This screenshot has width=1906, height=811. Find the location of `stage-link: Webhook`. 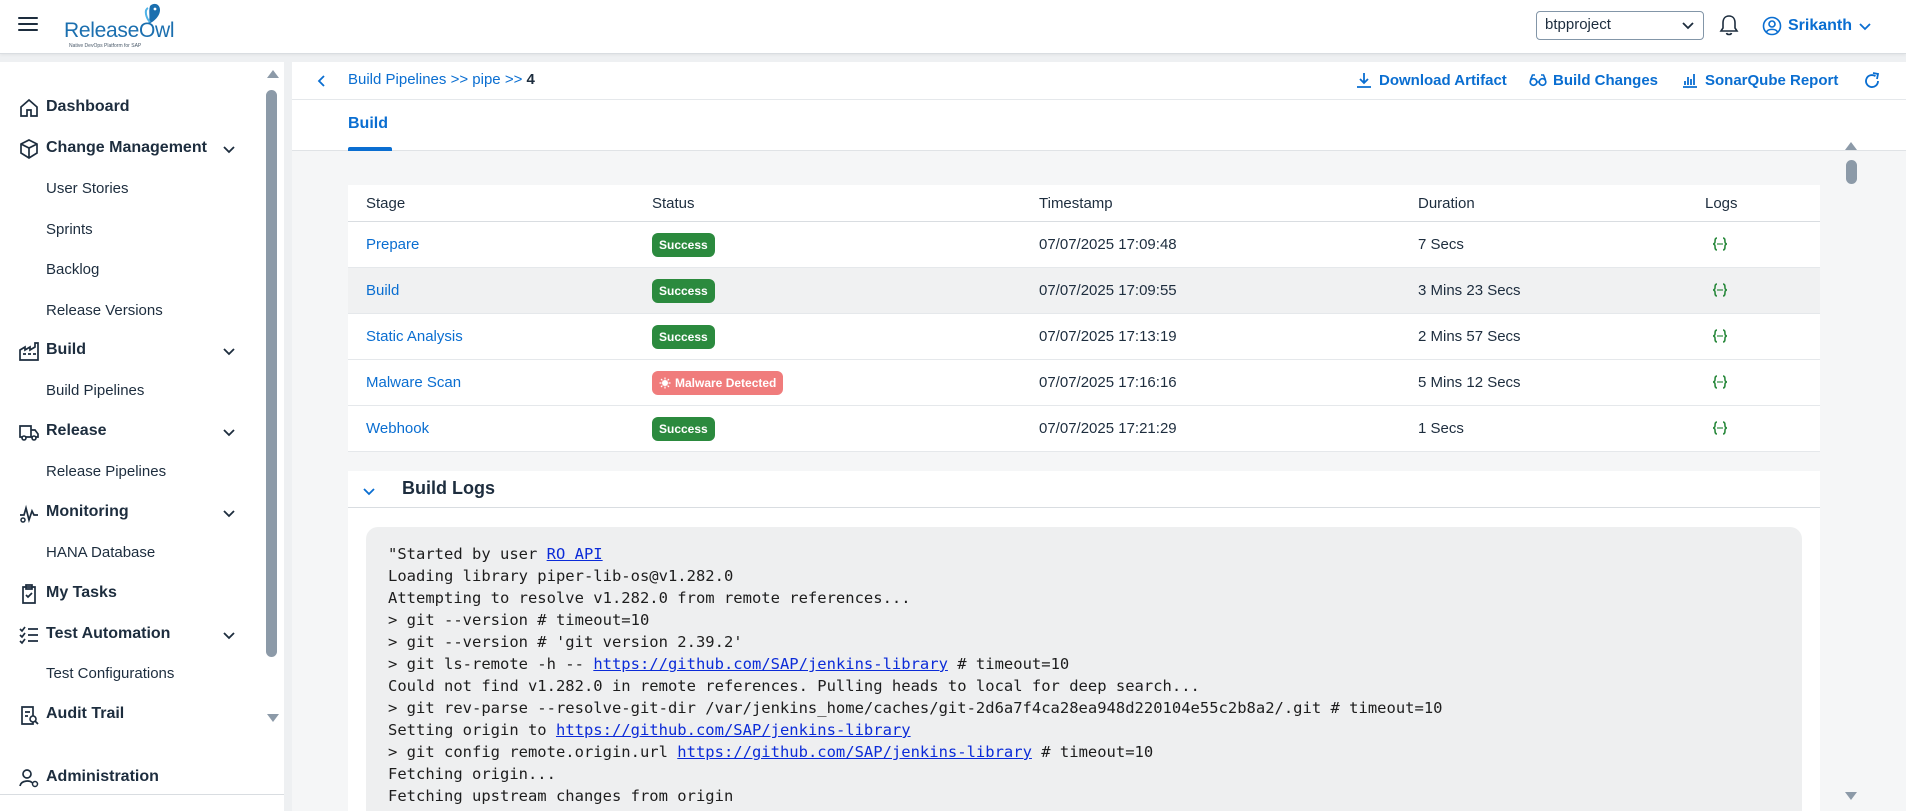

stage-link: Webhook is located at coordinates (397, 428).